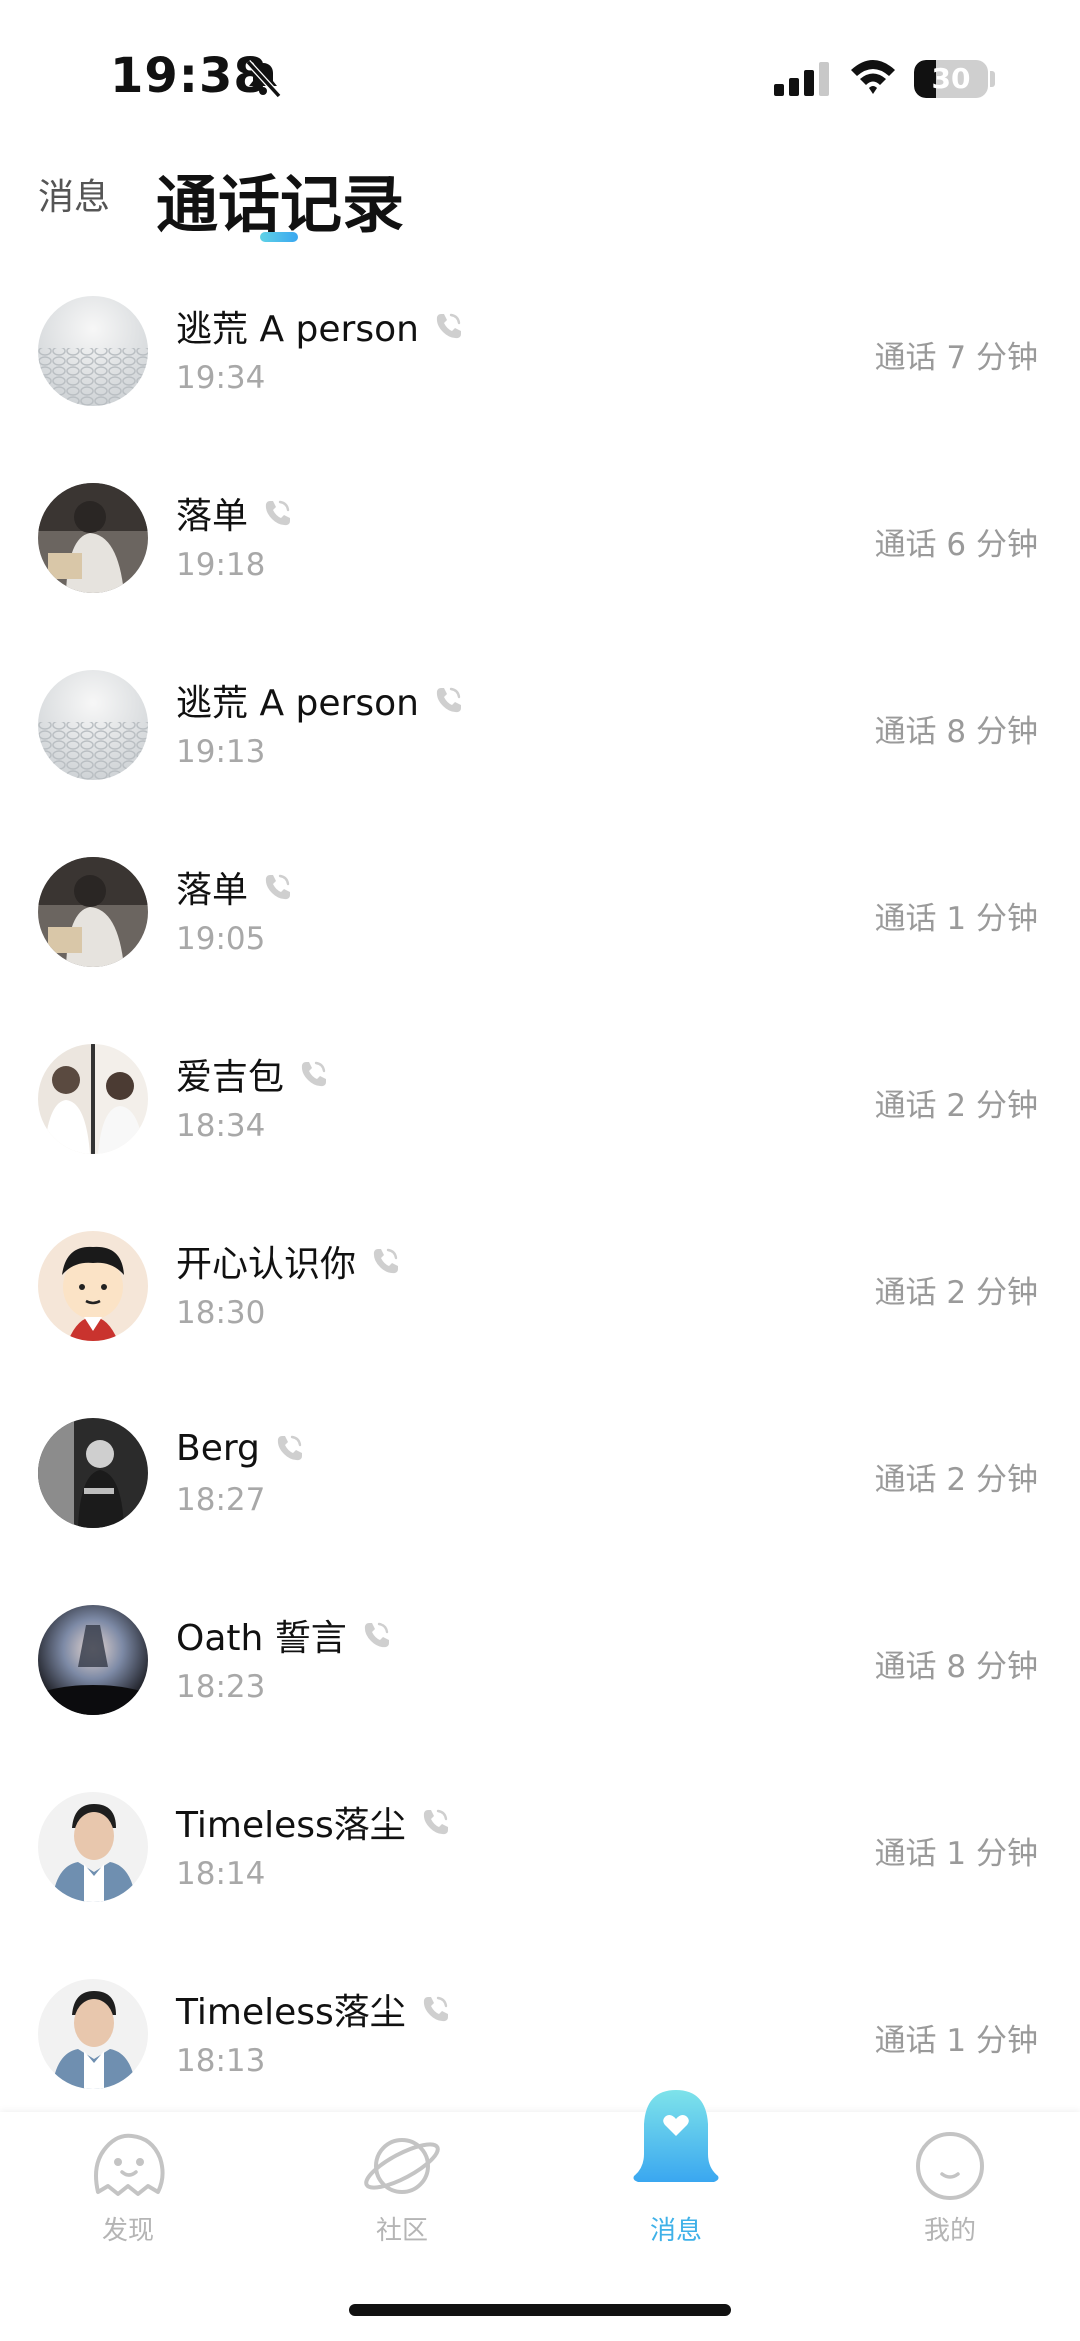  I want to click on call-time: 18:13, so click(221, 2061).